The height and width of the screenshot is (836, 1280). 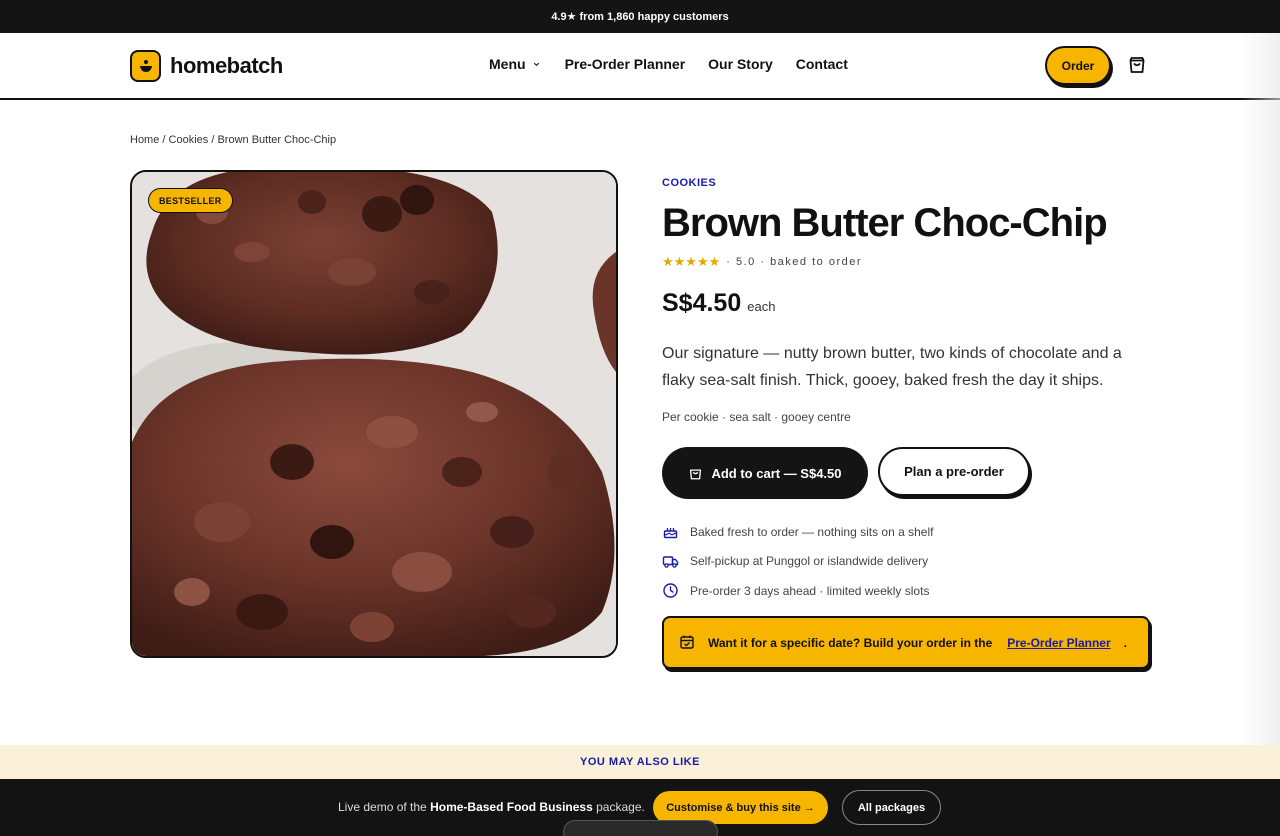 I want to click on nav-contact: Contact, so click(x=822, y=64).